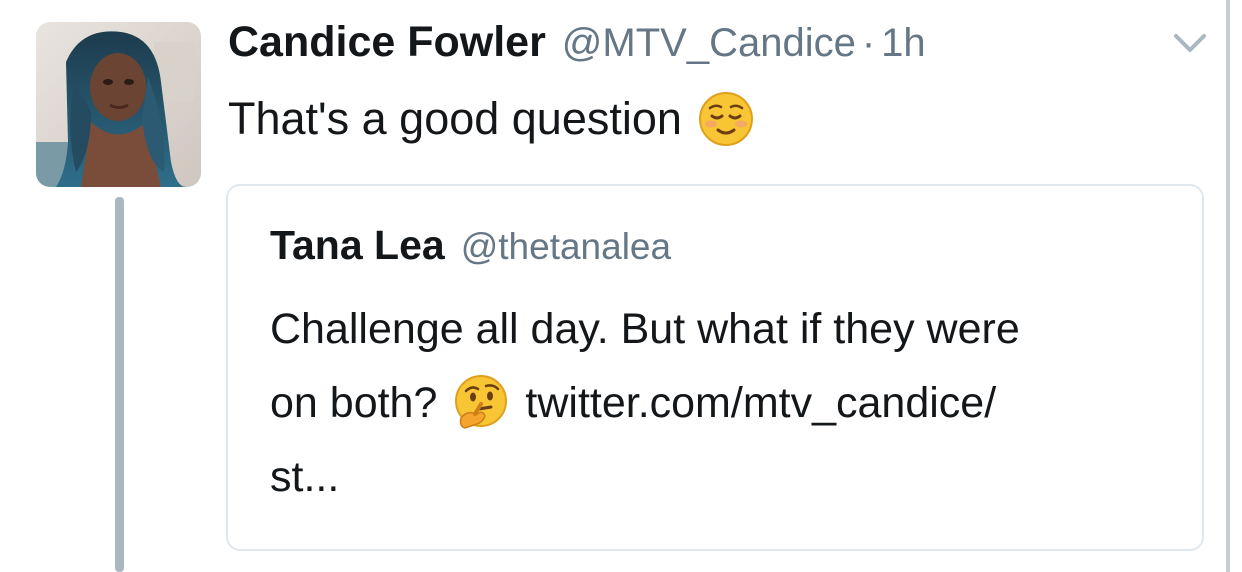  I want to click on quoted-tweet-link: twitter.com/mtv_candice/, so click(760, 403).